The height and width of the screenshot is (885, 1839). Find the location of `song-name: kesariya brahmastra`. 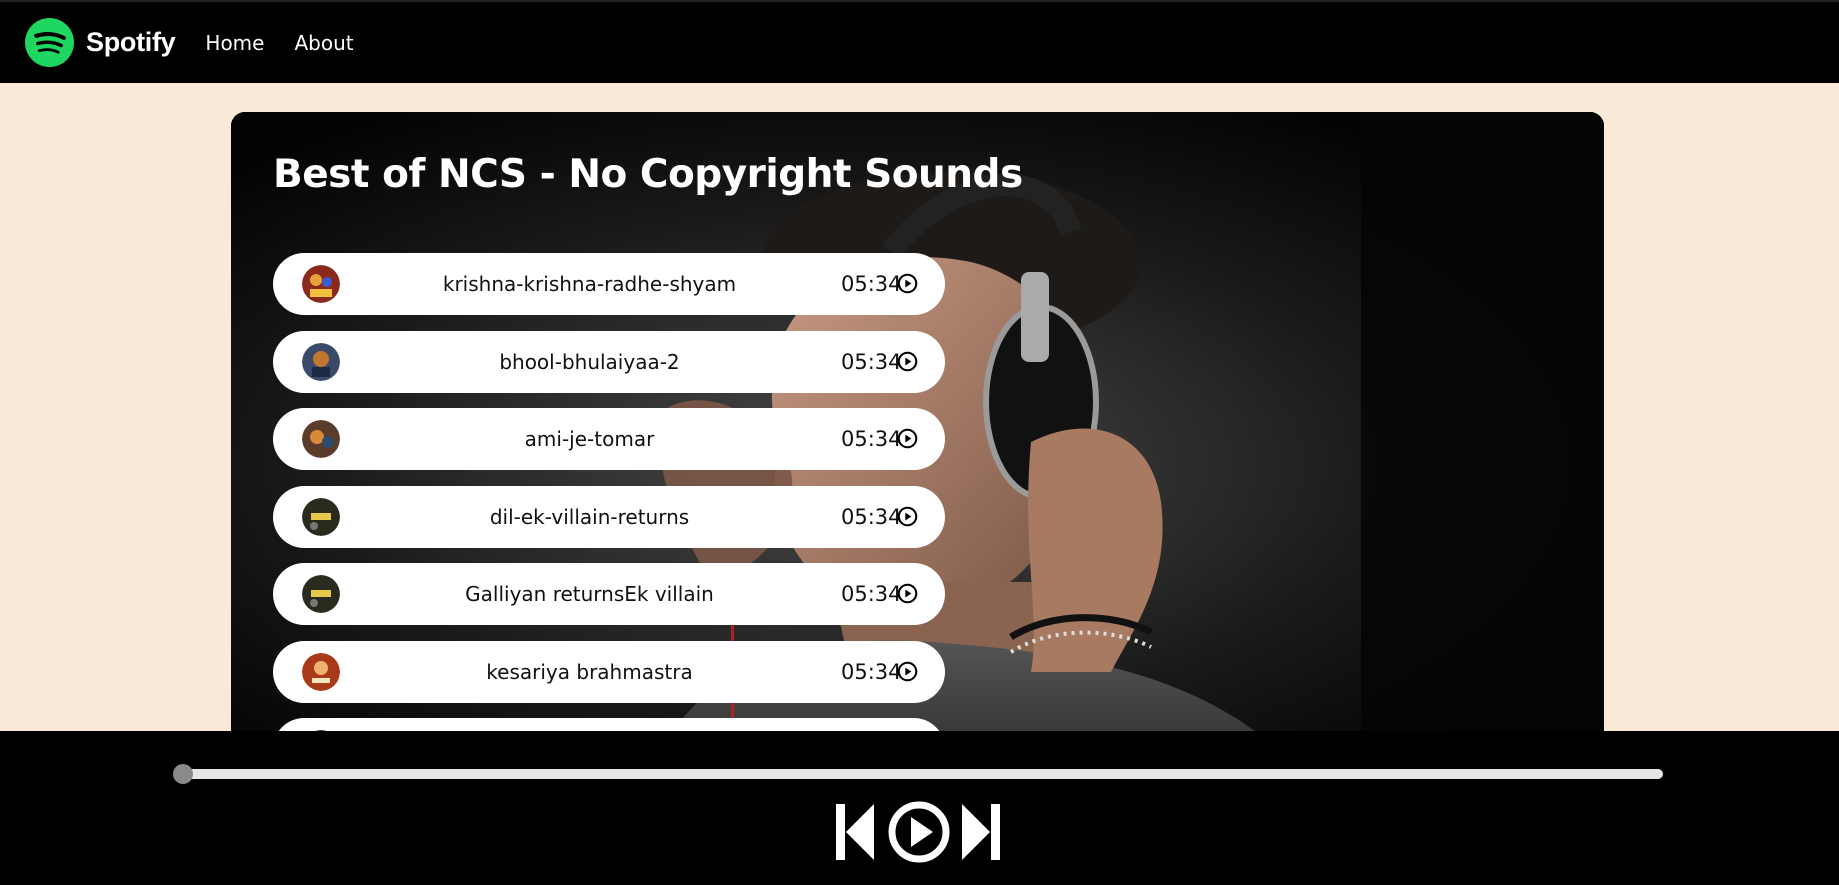

song-name: kesariya brahmastra is located at coordinates (589, 671).